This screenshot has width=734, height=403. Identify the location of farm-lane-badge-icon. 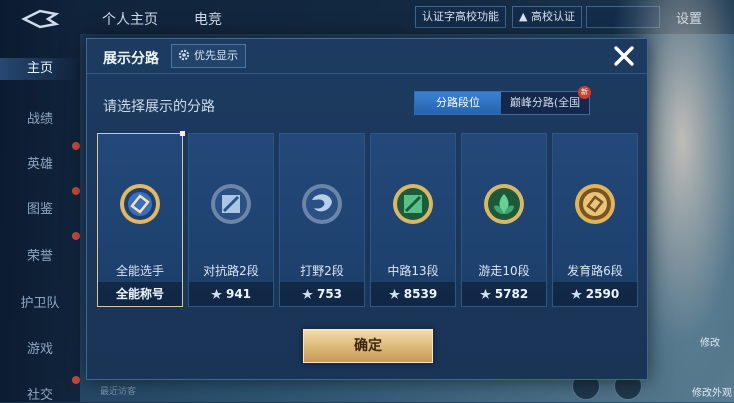
(595, 204).